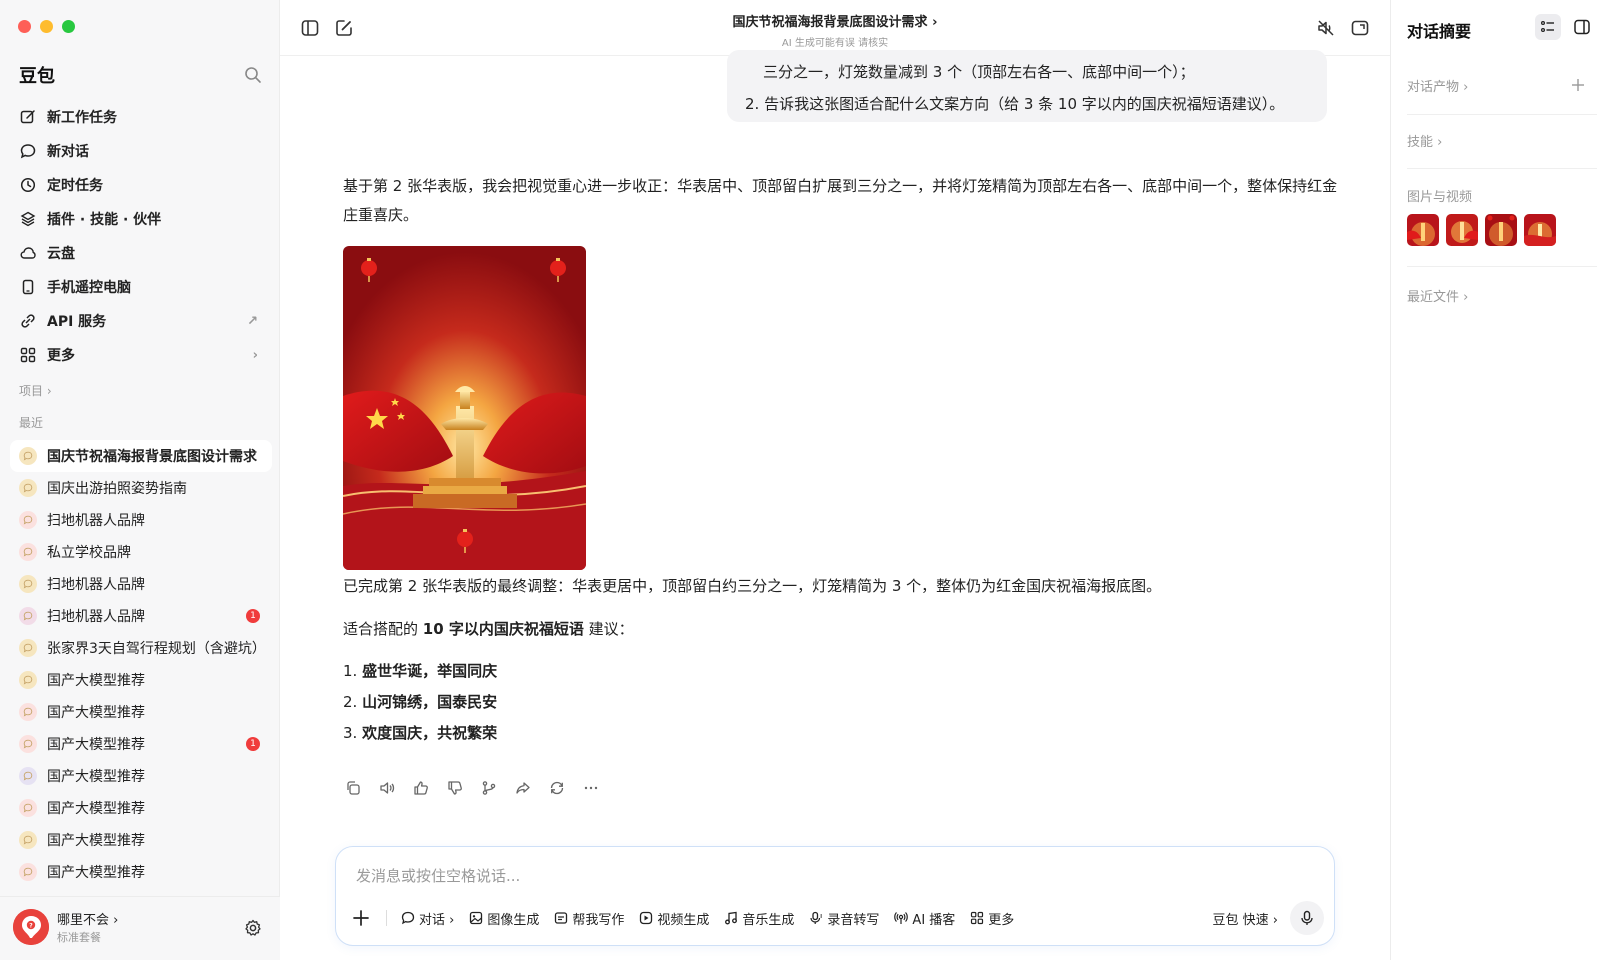 The width and height of the screenshot is (1610, 960). What do you see at coordinates (561, 918) in the screenshot?
I see `write-icon` at bounding box center [561, 918].